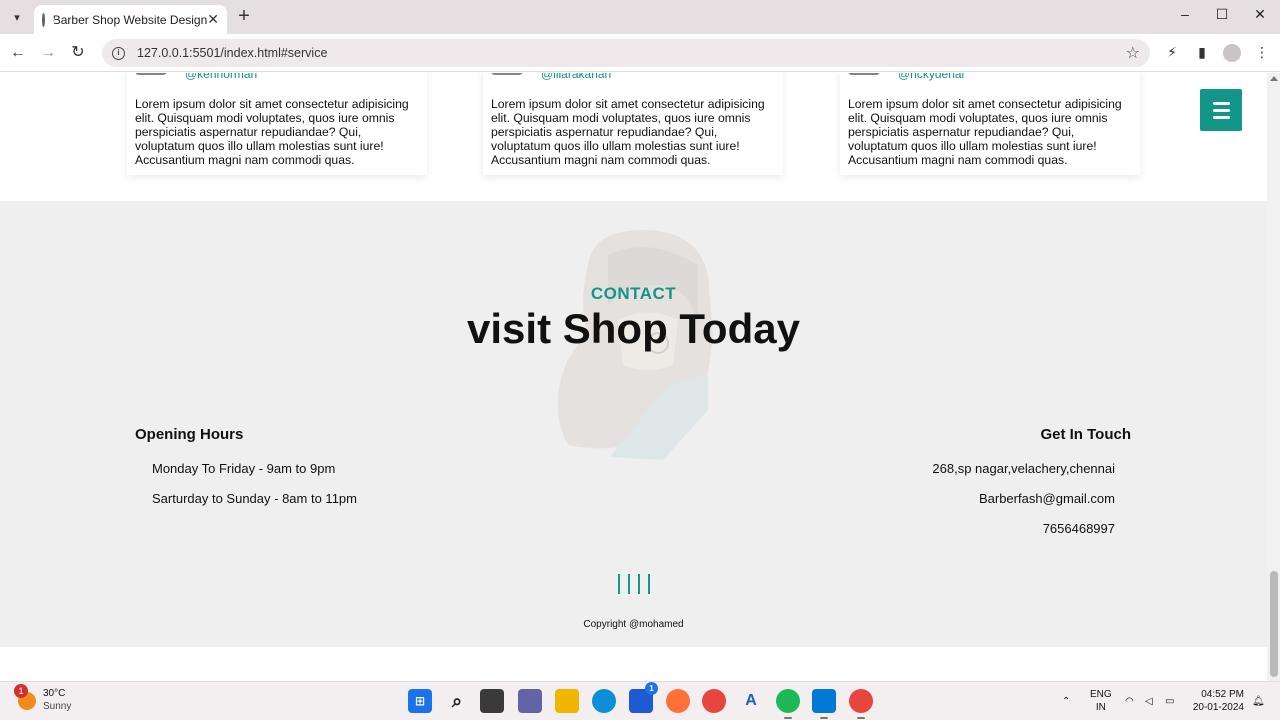  Describe the element at coordinates (213, 19) in the screenshot. I see `close-tab-icon: ✕` at that location.